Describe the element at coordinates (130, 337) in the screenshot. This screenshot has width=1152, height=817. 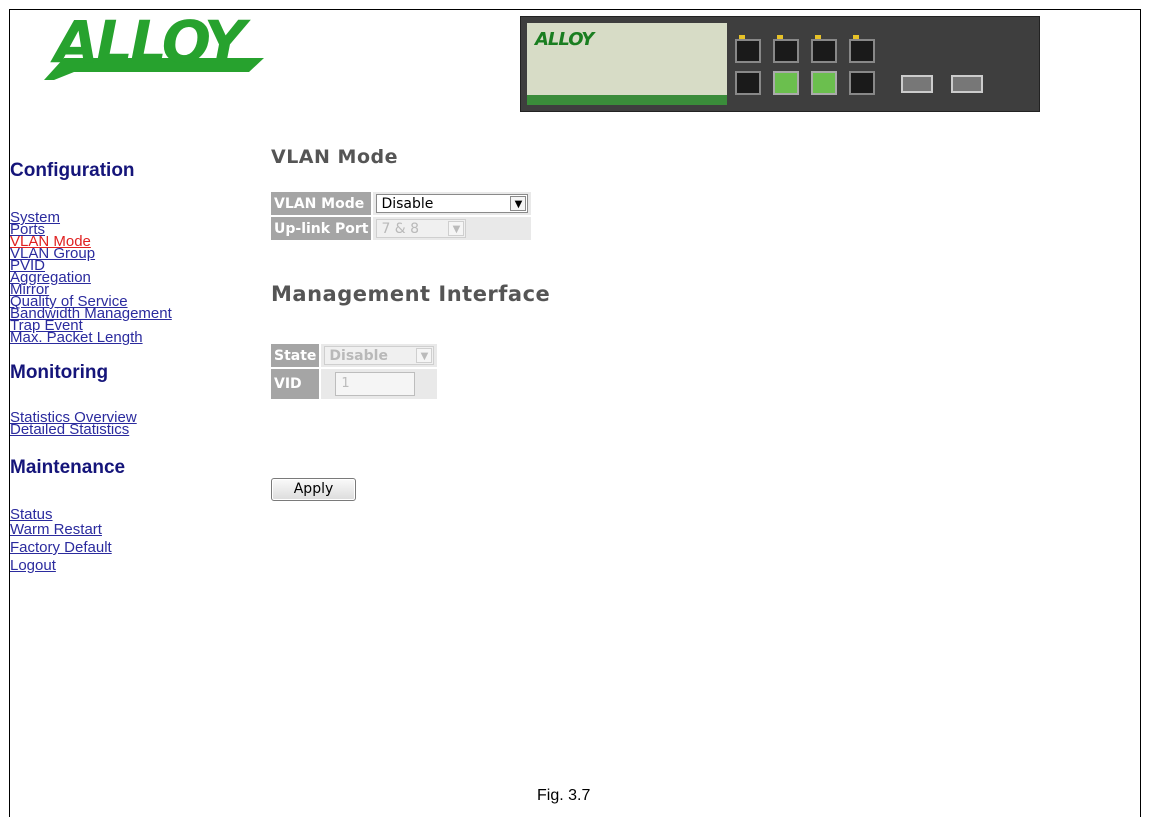
I see `sidebar-item-max-packet-length: Max. Packet Length` at that location.